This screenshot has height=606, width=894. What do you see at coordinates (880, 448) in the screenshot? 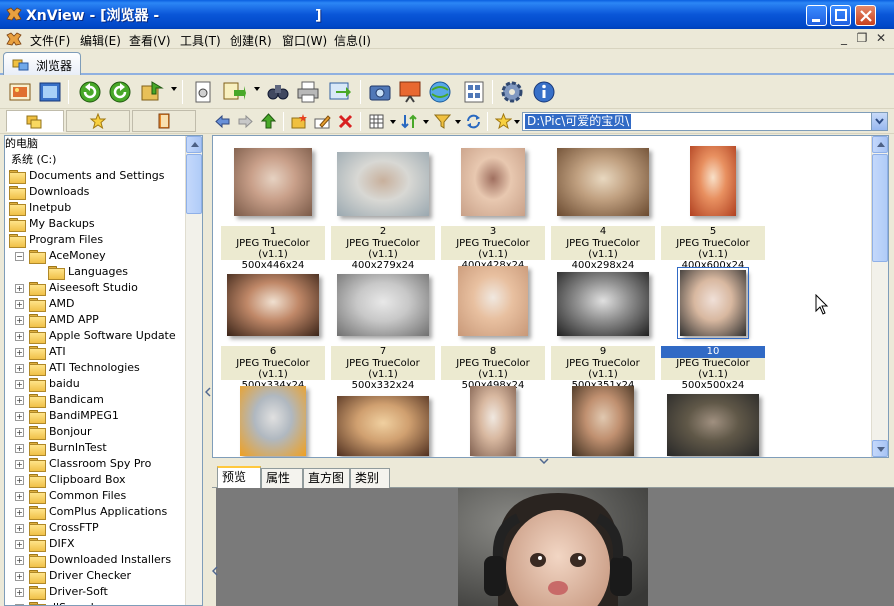
I see `browser-scroll-down-button` at bounding box center [880, 448].